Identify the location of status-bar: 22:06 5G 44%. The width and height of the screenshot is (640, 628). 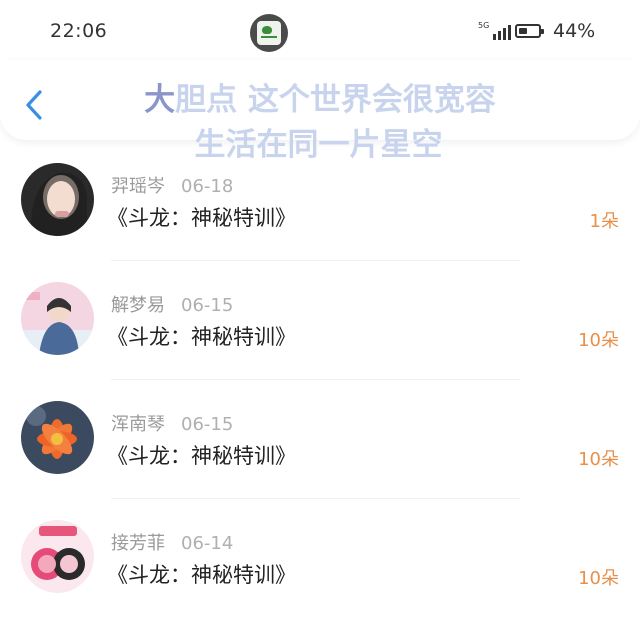
(320, 32).